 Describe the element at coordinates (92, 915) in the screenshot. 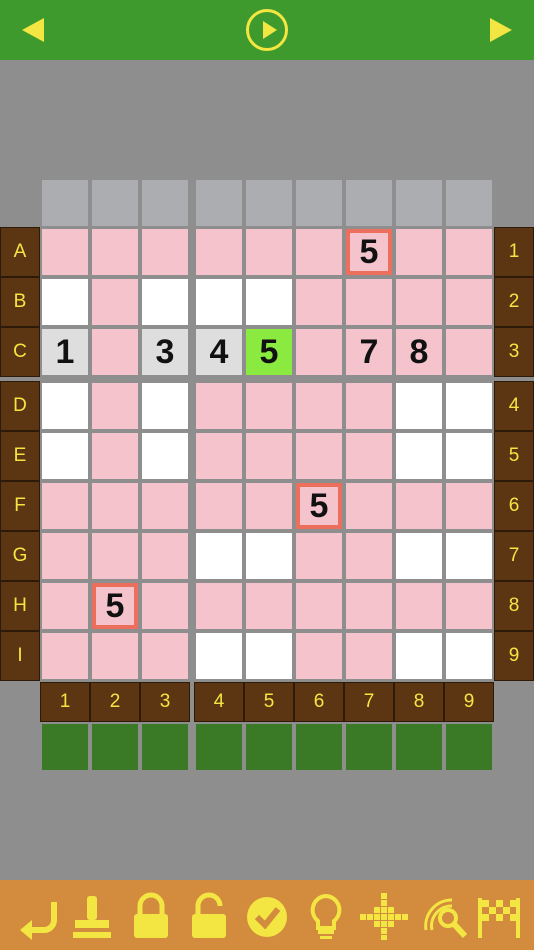

I see `stamp-icon` at that location.